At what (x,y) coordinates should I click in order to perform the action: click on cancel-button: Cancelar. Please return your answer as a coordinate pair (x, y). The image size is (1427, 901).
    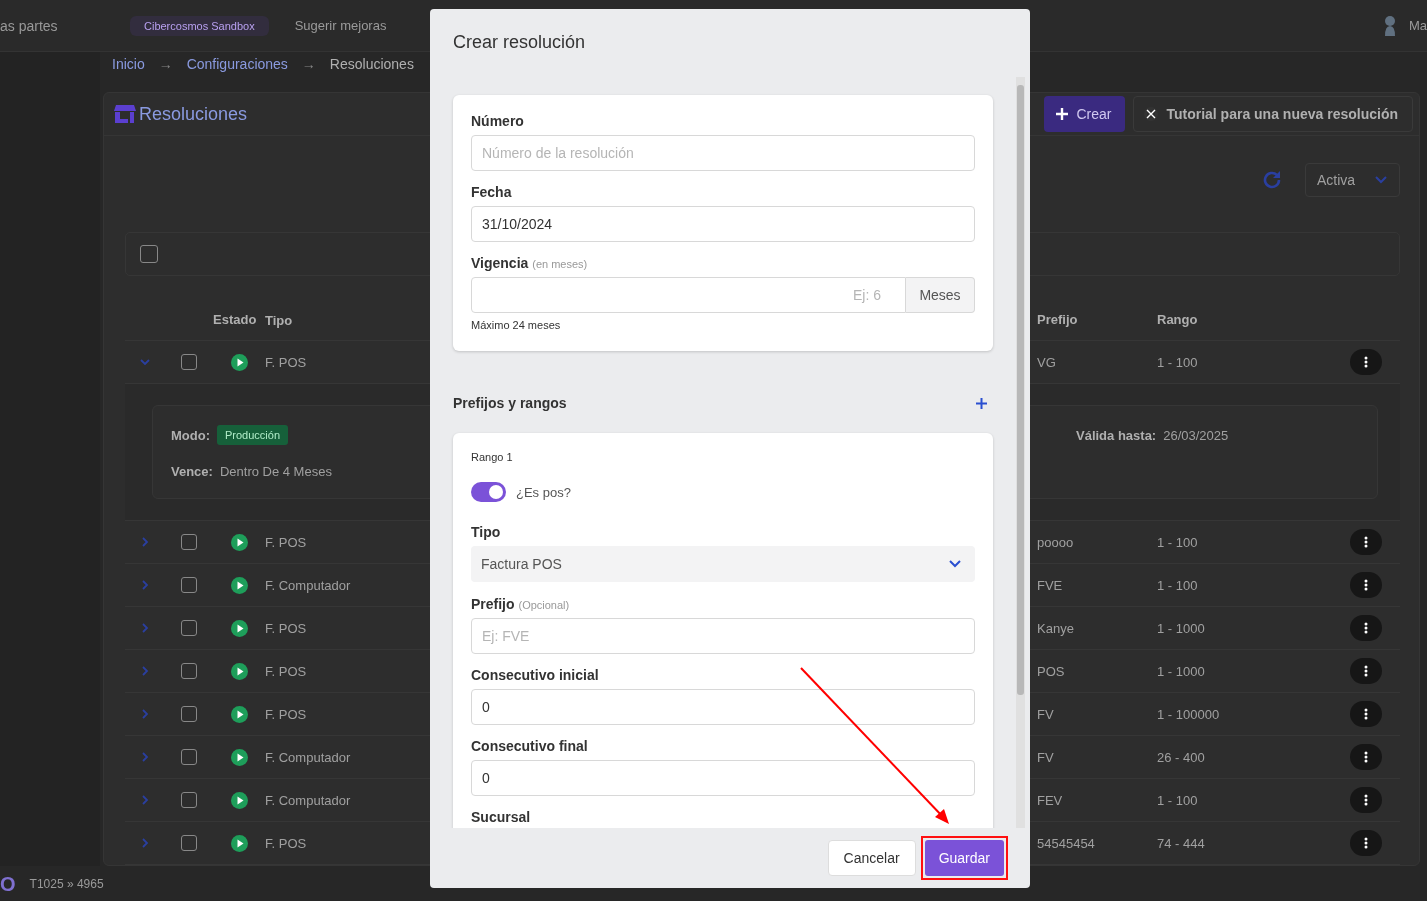
    Looking at the image, I should click on (871, 858).